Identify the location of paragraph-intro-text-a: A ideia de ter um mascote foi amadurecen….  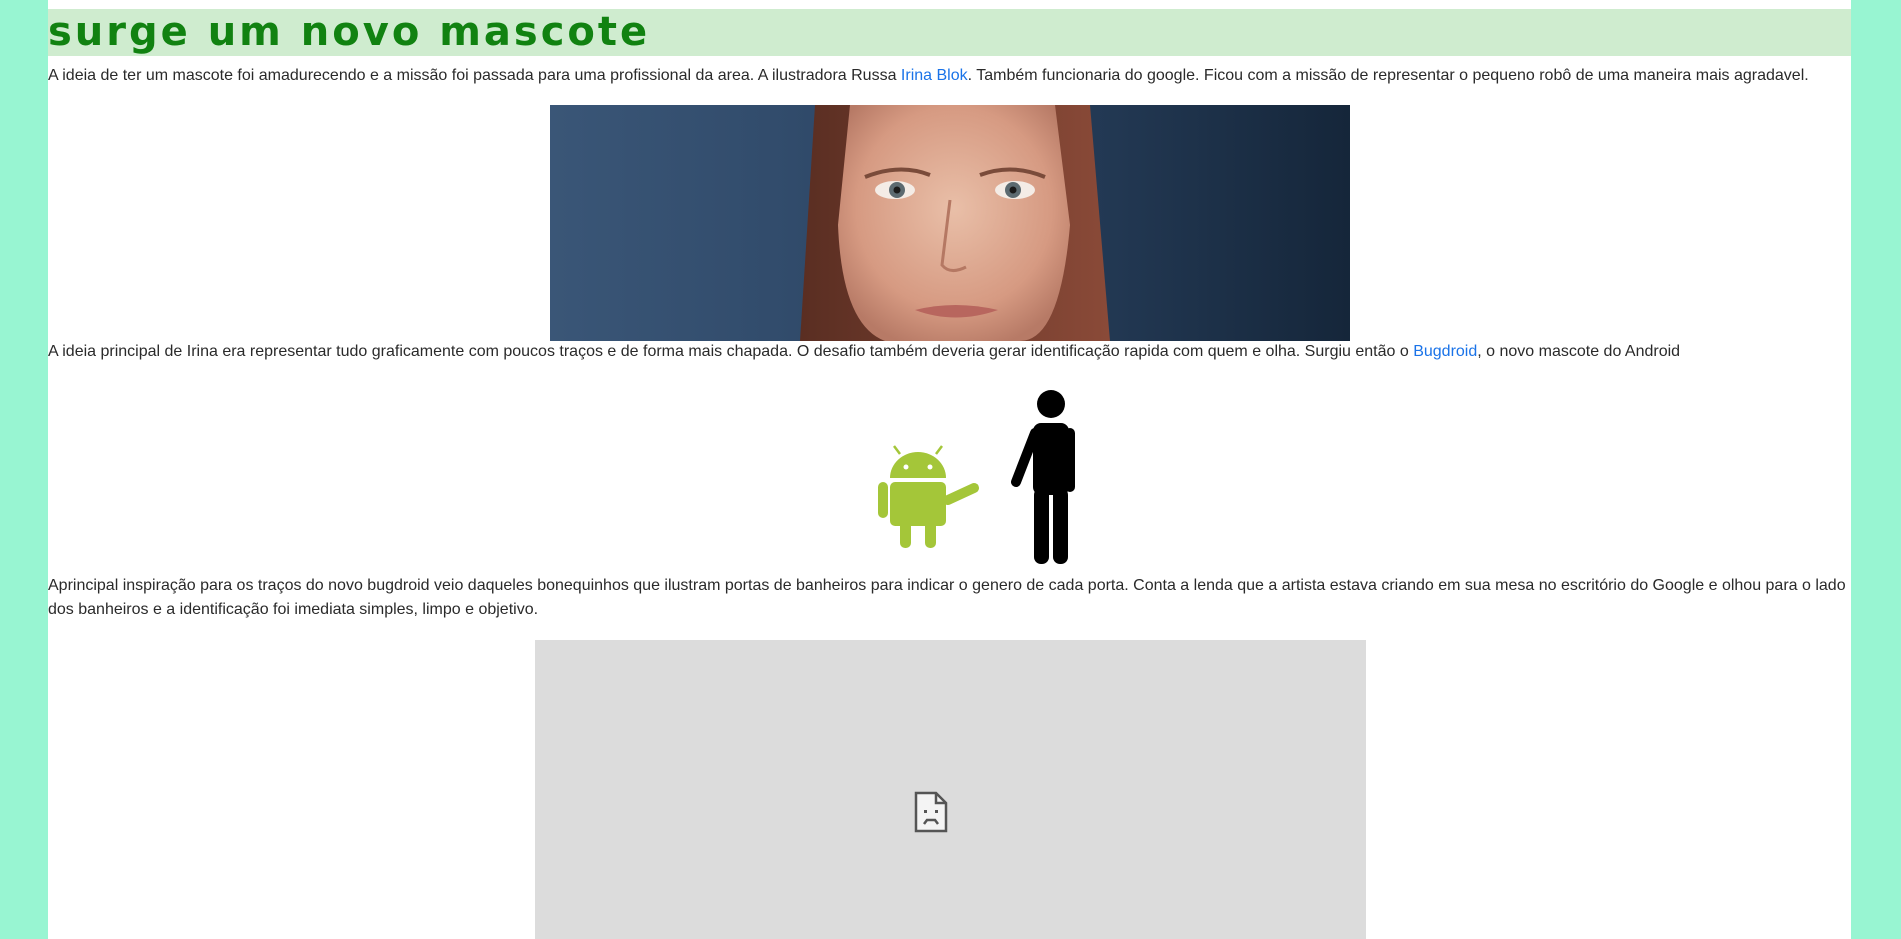
(474, 75).